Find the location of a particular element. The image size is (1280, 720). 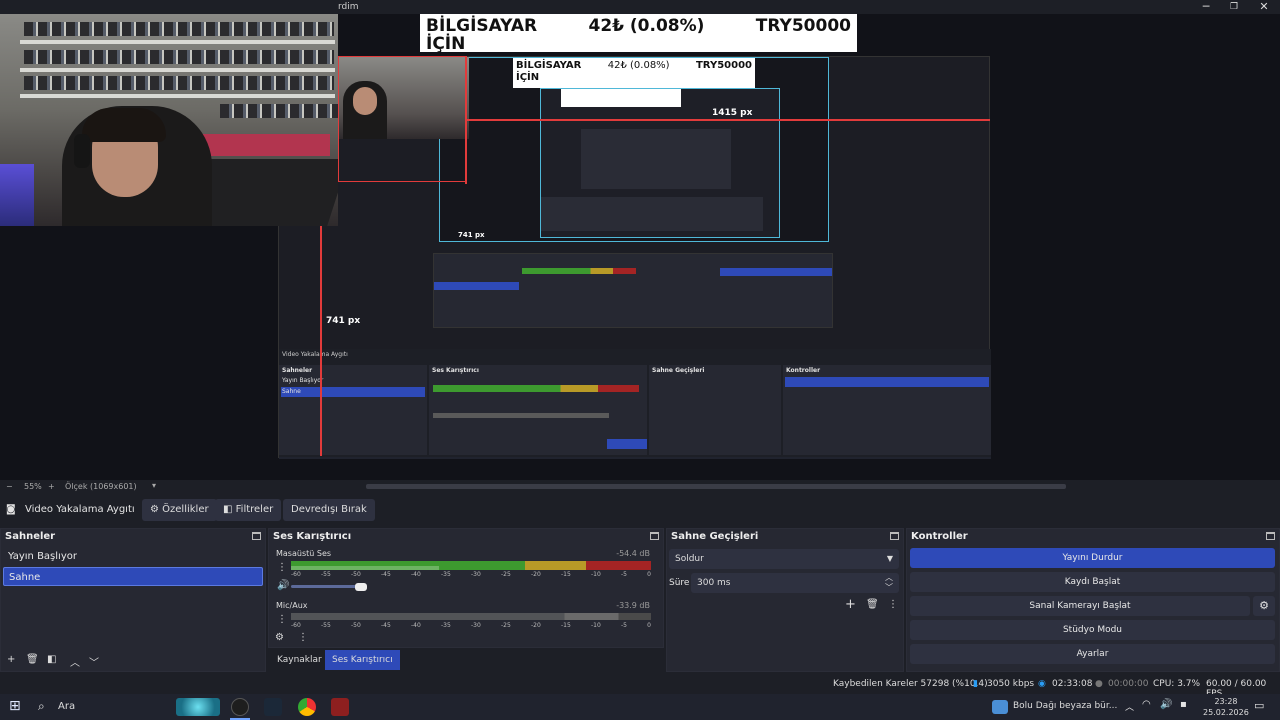

notification-icon: ▭ is located at coordinates (1259, 705).